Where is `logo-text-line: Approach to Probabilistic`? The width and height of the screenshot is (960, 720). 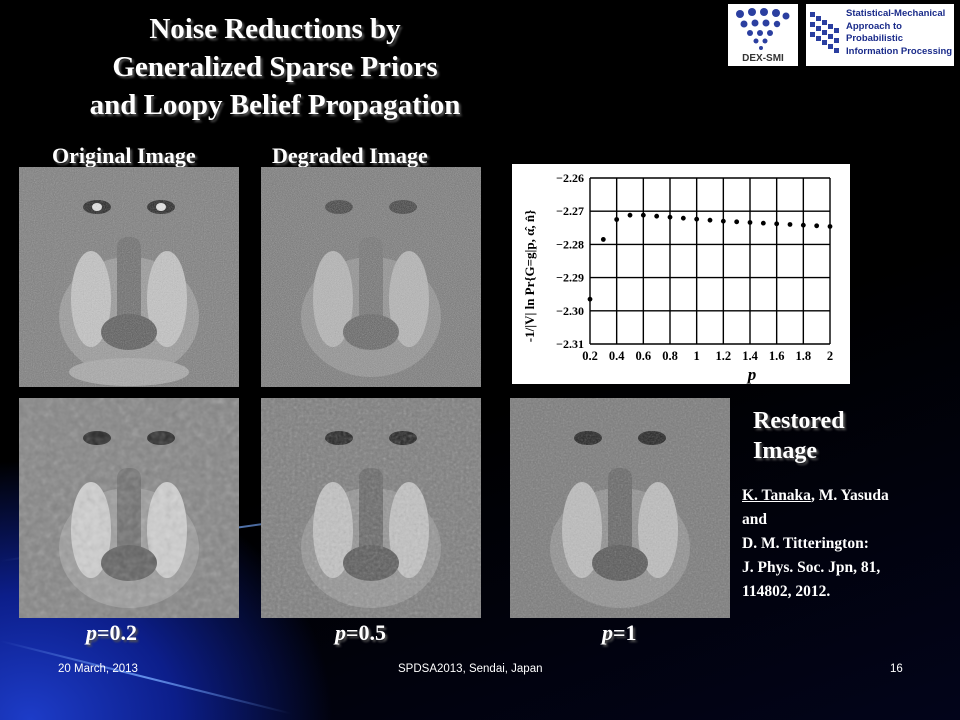
logo-text-line: Approach to Probabilistic is located at coordinates (875, 32).